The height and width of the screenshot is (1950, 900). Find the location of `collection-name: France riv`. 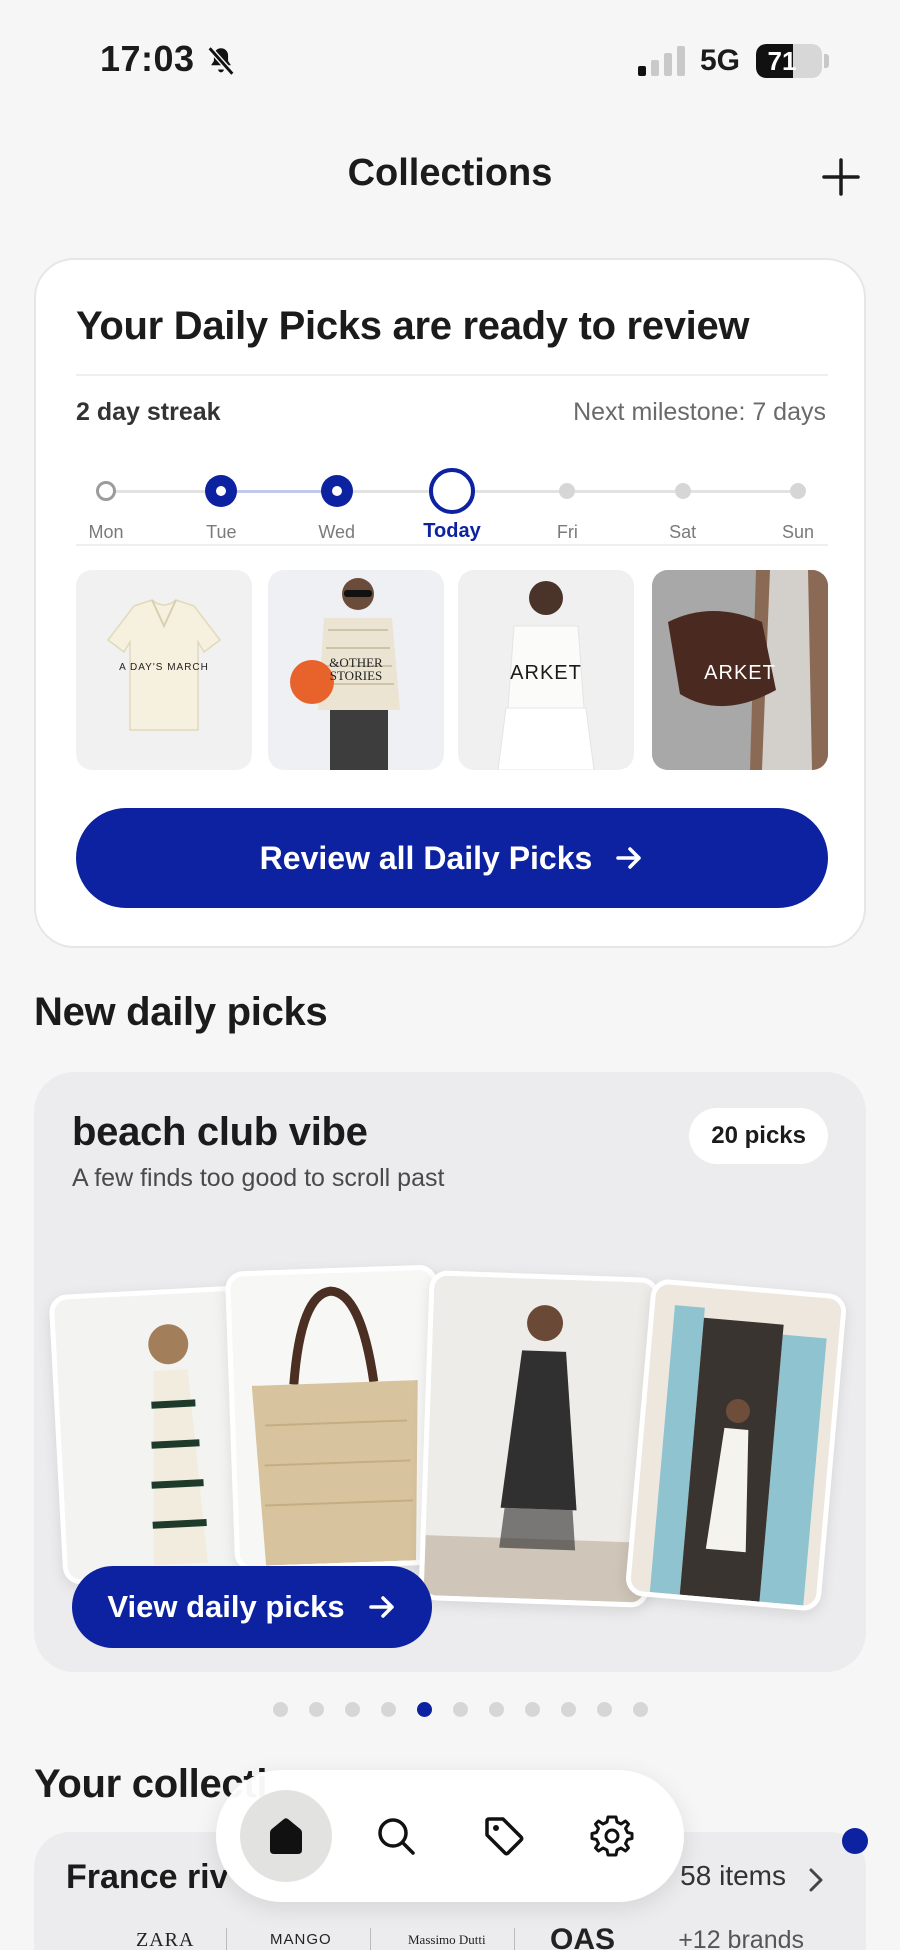

collection-name: France riv is located at coordinates (147, 1877).